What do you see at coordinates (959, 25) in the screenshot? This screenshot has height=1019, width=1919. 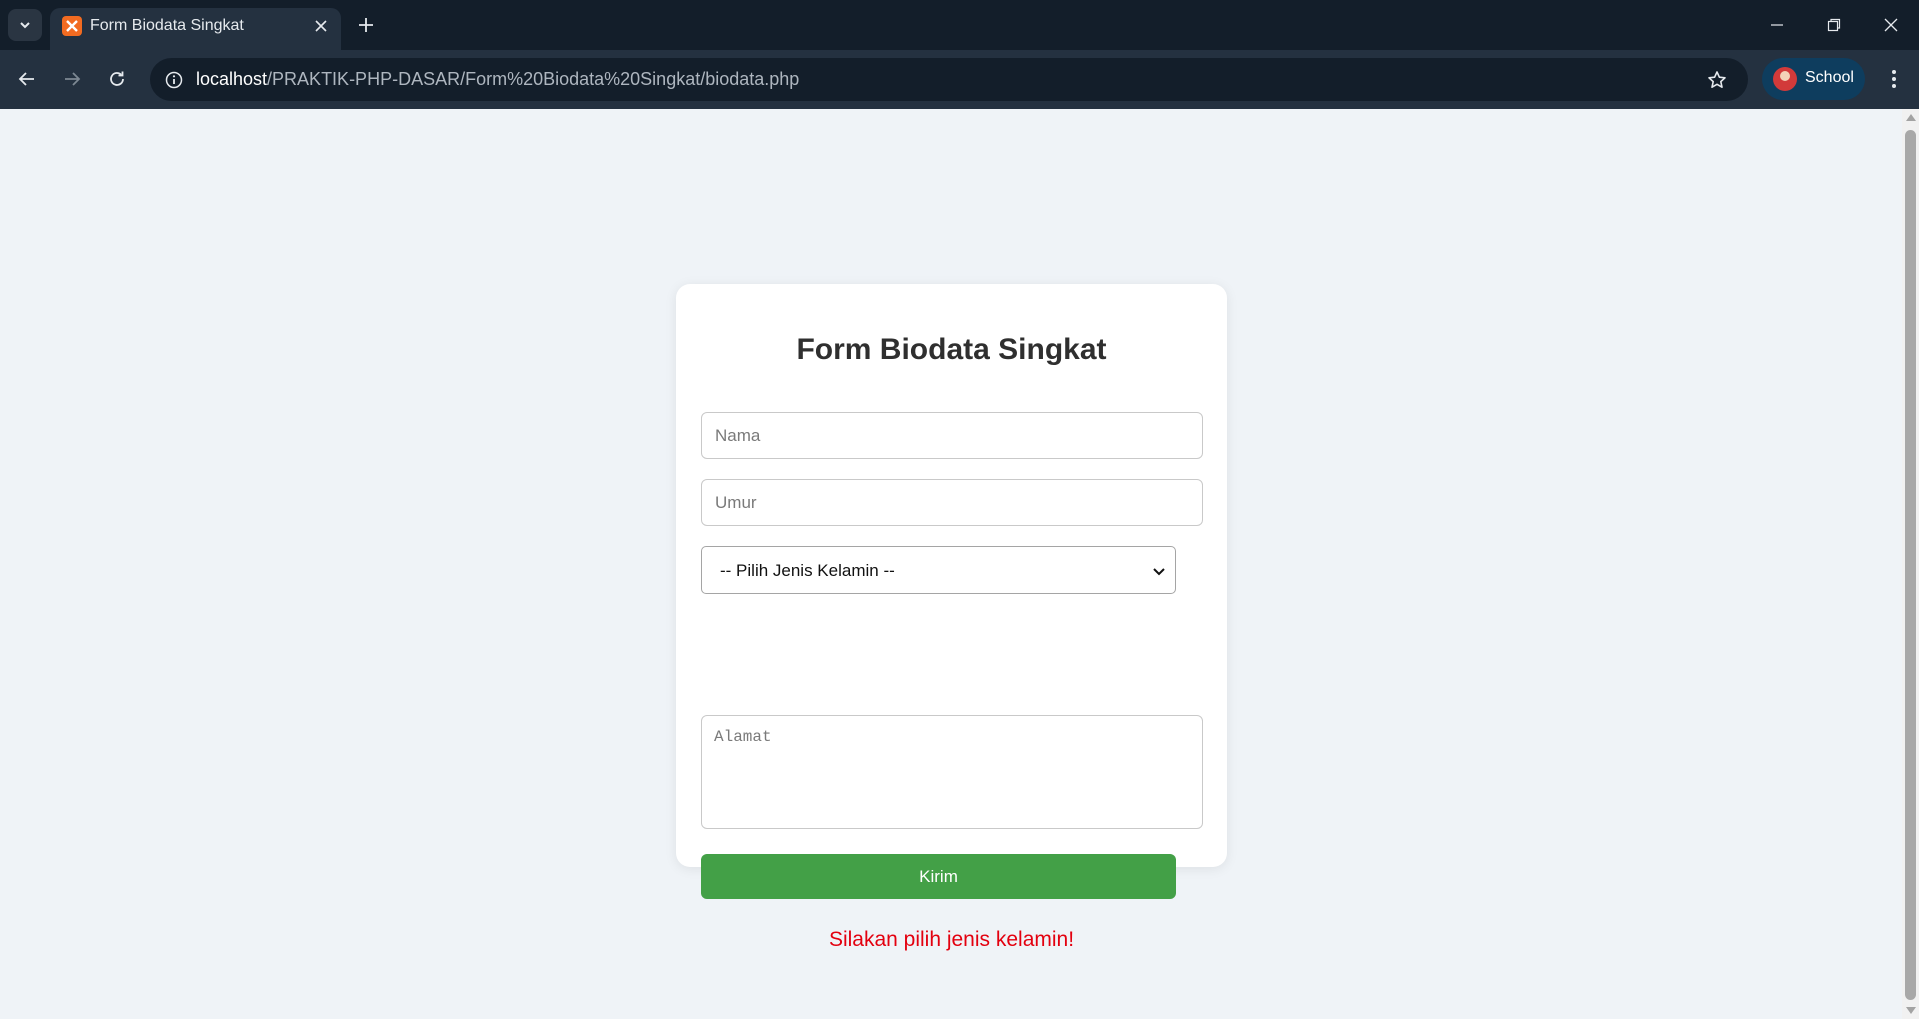 I see `browser-tab-bar: Form Biodata Singkat` at bounding box center [959, 25].